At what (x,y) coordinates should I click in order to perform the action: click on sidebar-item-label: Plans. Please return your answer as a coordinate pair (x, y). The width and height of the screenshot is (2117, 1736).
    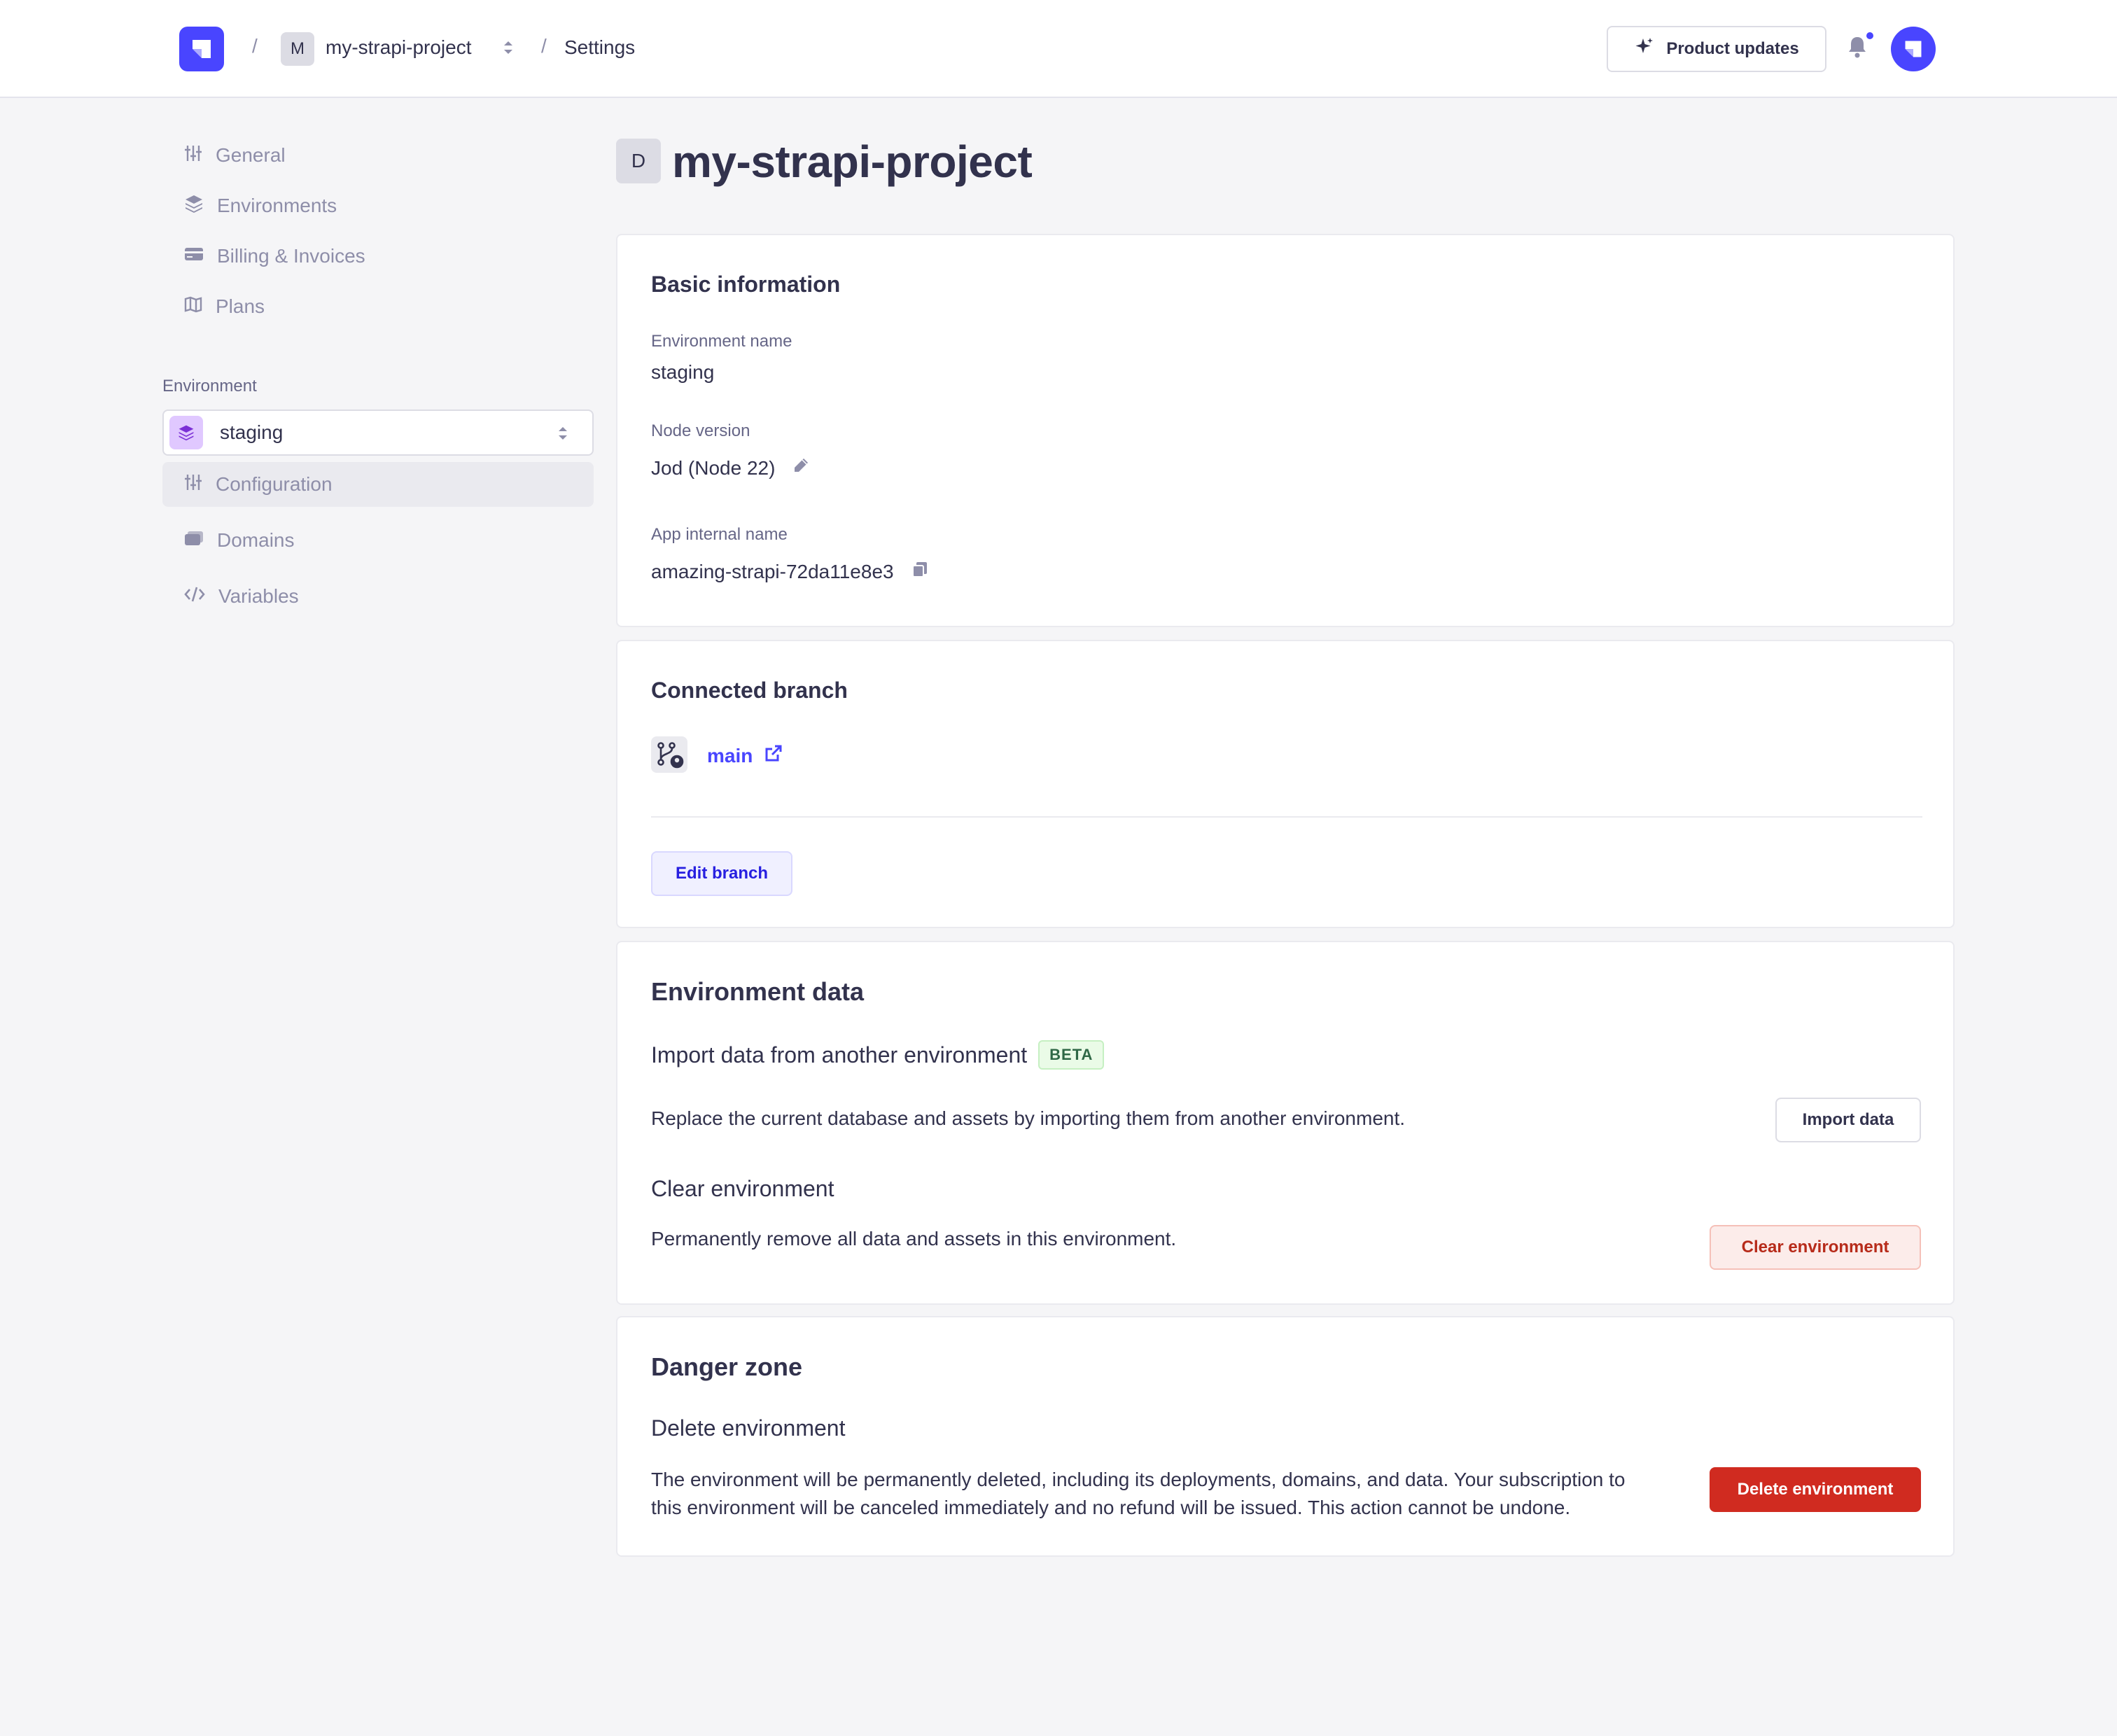
    Looking at the image, I should click on (240, 306).